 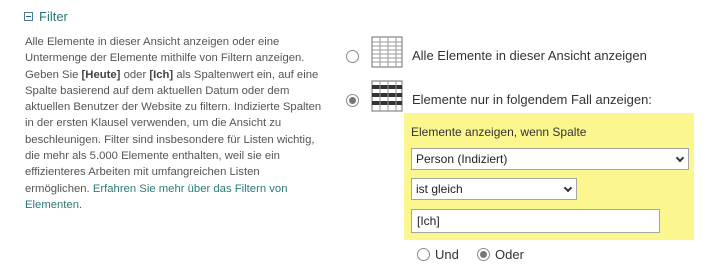 I want to click on description-end: ., so click(x=81, y=204).